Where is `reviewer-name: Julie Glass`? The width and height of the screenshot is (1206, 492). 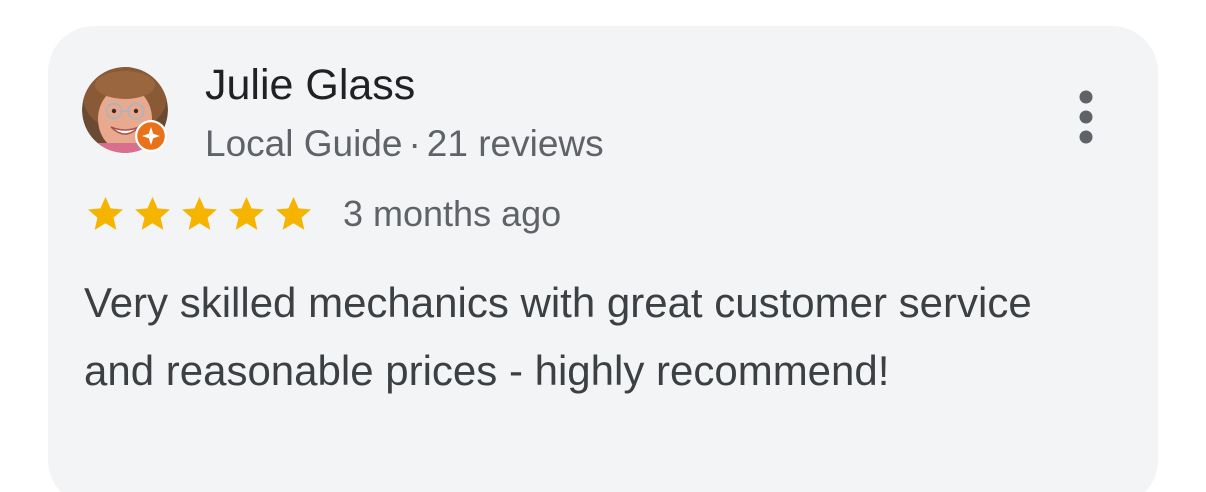
reviewer-name: Julie Glass is located at coordinates (310, 85).